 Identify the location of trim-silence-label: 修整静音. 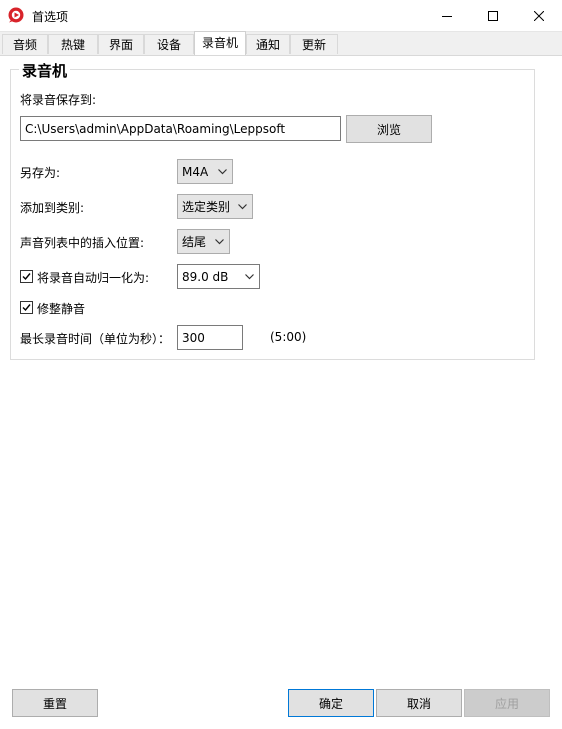
(61, 309).